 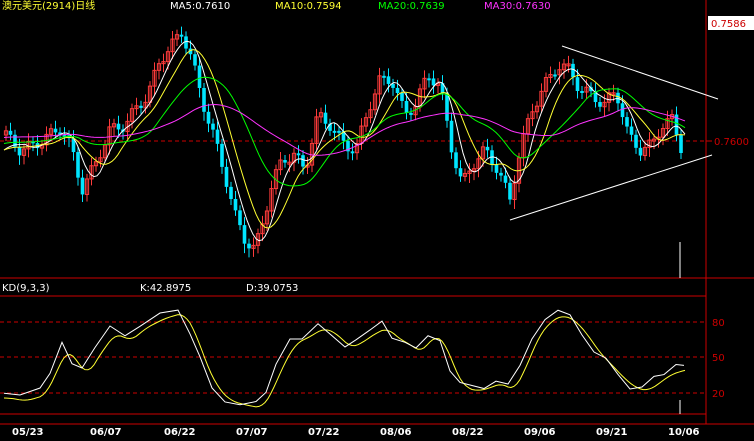 I want to click on chart-title: 澳元美元(2914)日线, so click(x=48, y=6).